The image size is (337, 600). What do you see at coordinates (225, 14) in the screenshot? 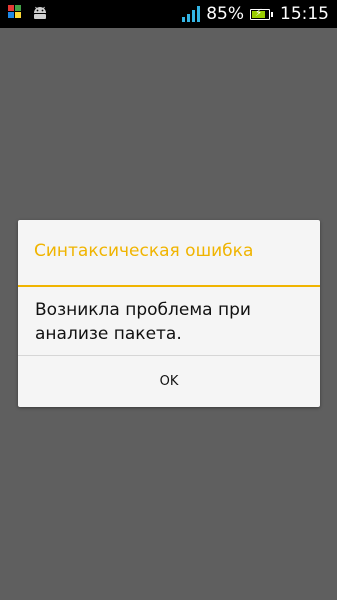
I see `battery-percent: 85%` at bounding box center [225, 14].